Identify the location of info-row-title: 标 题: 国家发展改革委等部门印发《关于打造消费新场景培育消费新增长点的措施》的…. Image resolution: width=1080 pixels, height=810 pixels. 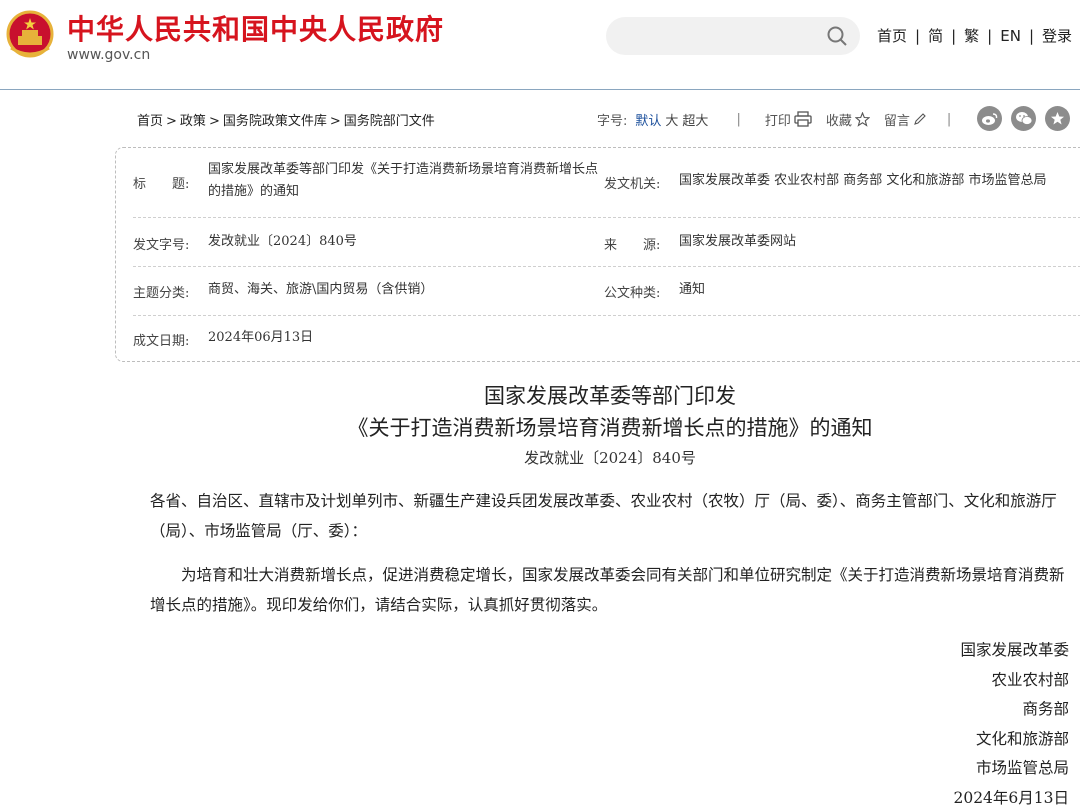
(606, 183).